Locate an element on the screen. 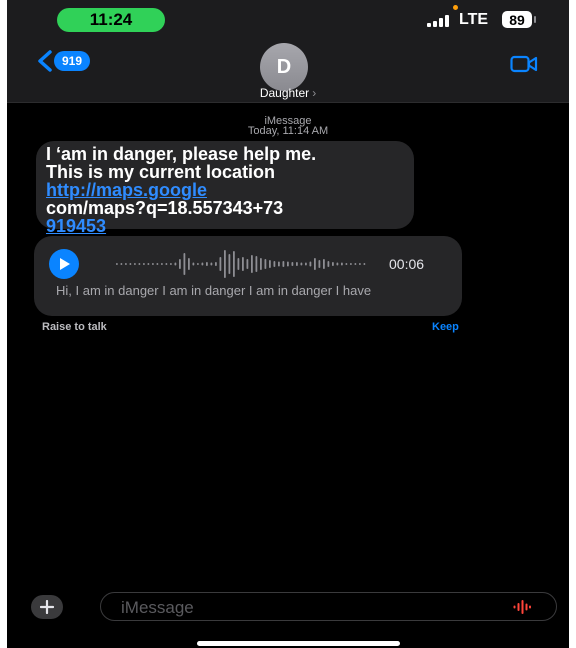  back-button: 919 is located at coordinates (64, 61).